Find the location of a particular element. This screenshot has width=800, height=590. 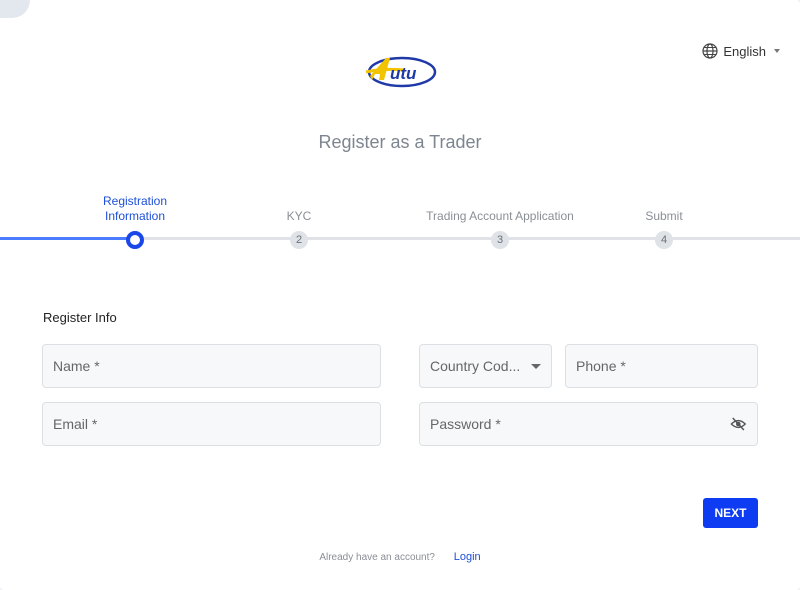

name-input is located at coordinates (211, 366).